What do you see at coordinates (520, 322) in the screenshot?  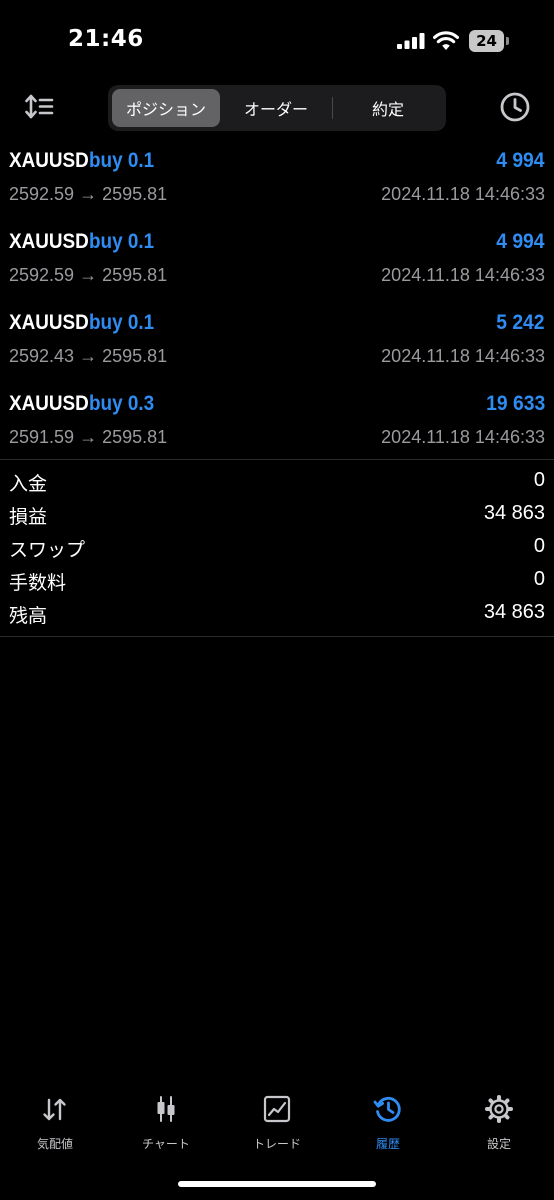 I see `deal-profit: 5 242` at bounding box center [520, 322].